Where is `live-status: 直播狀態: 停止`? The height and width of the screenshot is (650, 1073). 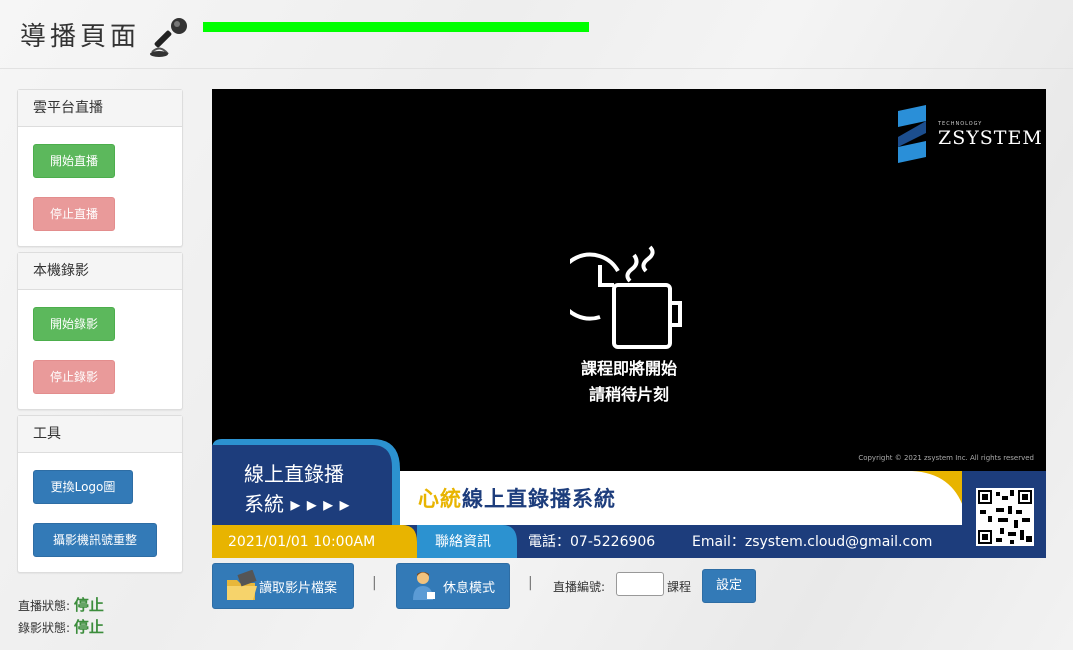 live-status: 直播狀態: 停止 is located at coordinates (61, 604).